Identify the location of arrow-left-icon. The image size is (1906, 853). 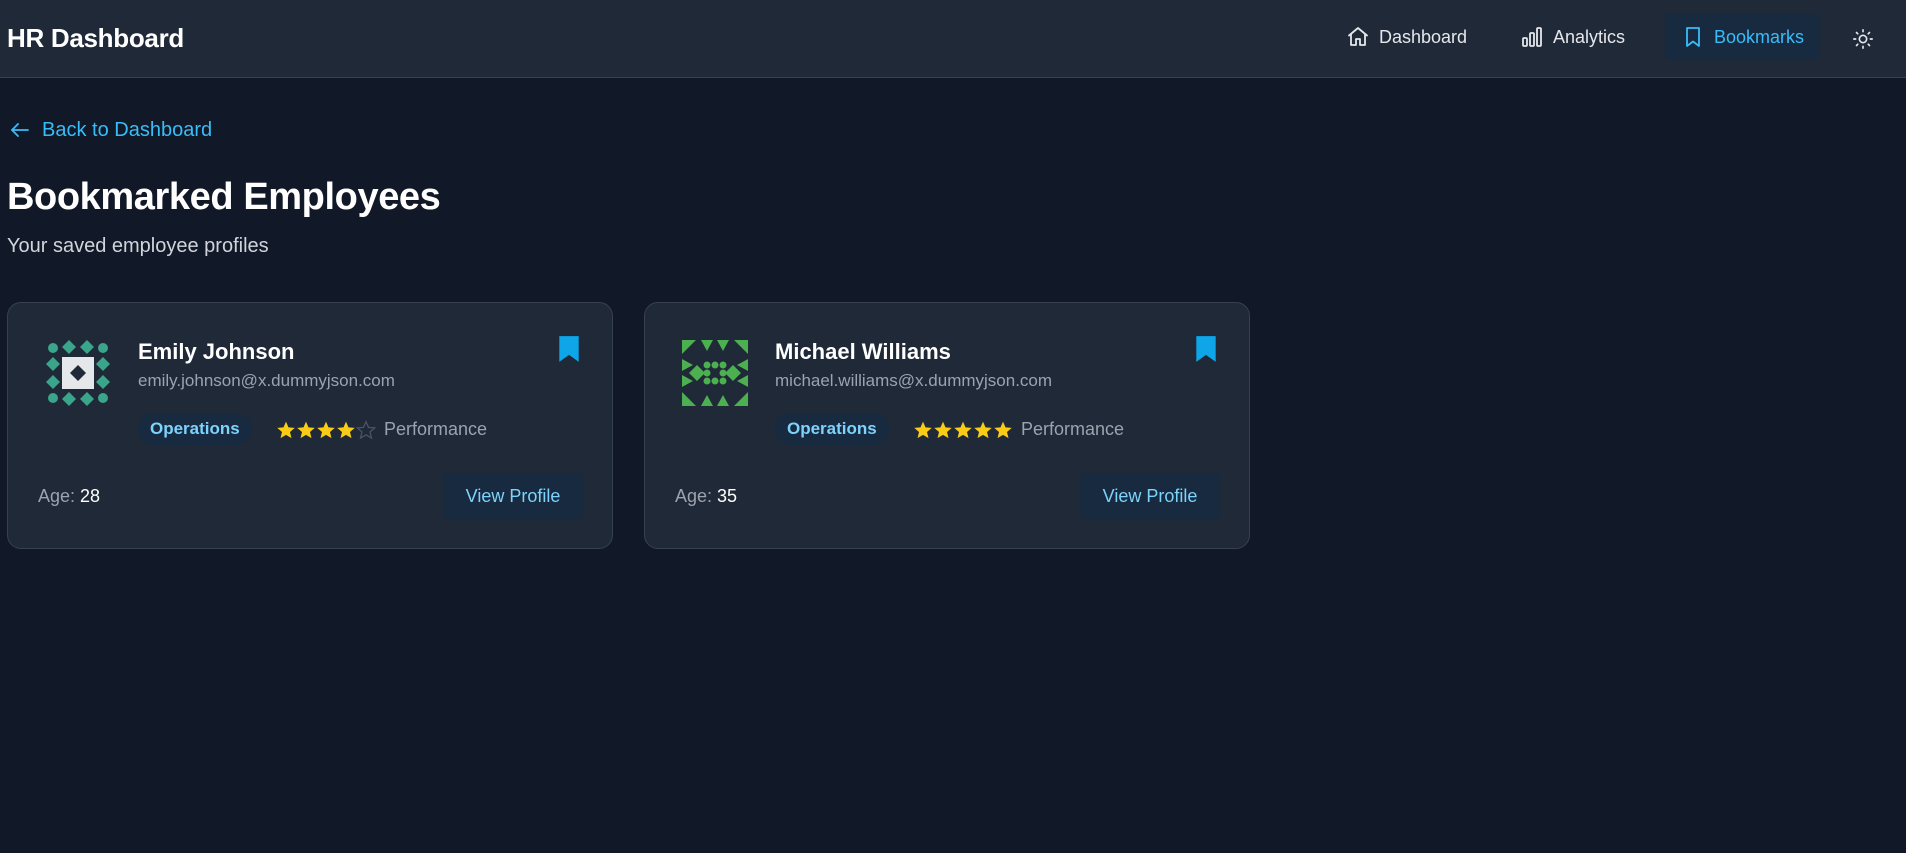
(20, 130).